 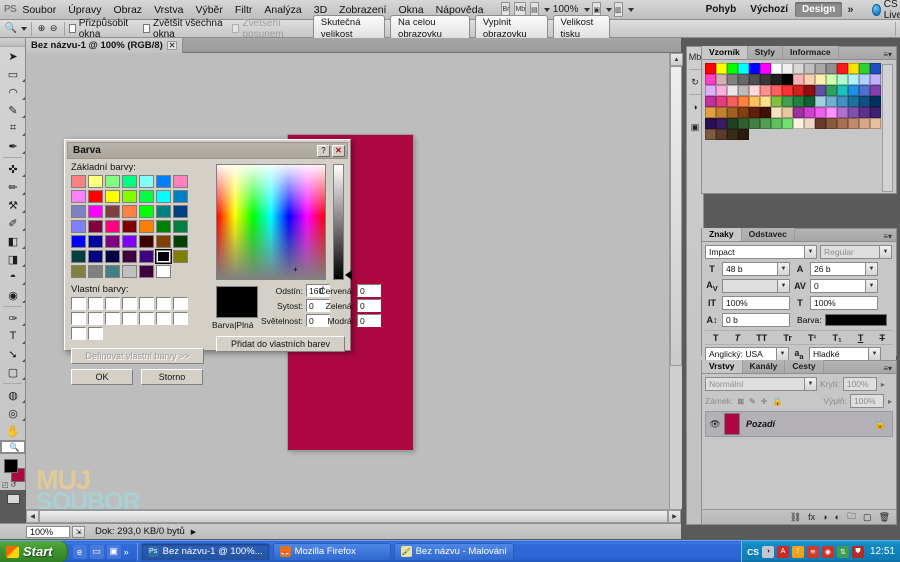 What do you see at coordinates (13, 318) in the screenshot?
I see `pen-tool: ✑` at bounding box center [13, 318].